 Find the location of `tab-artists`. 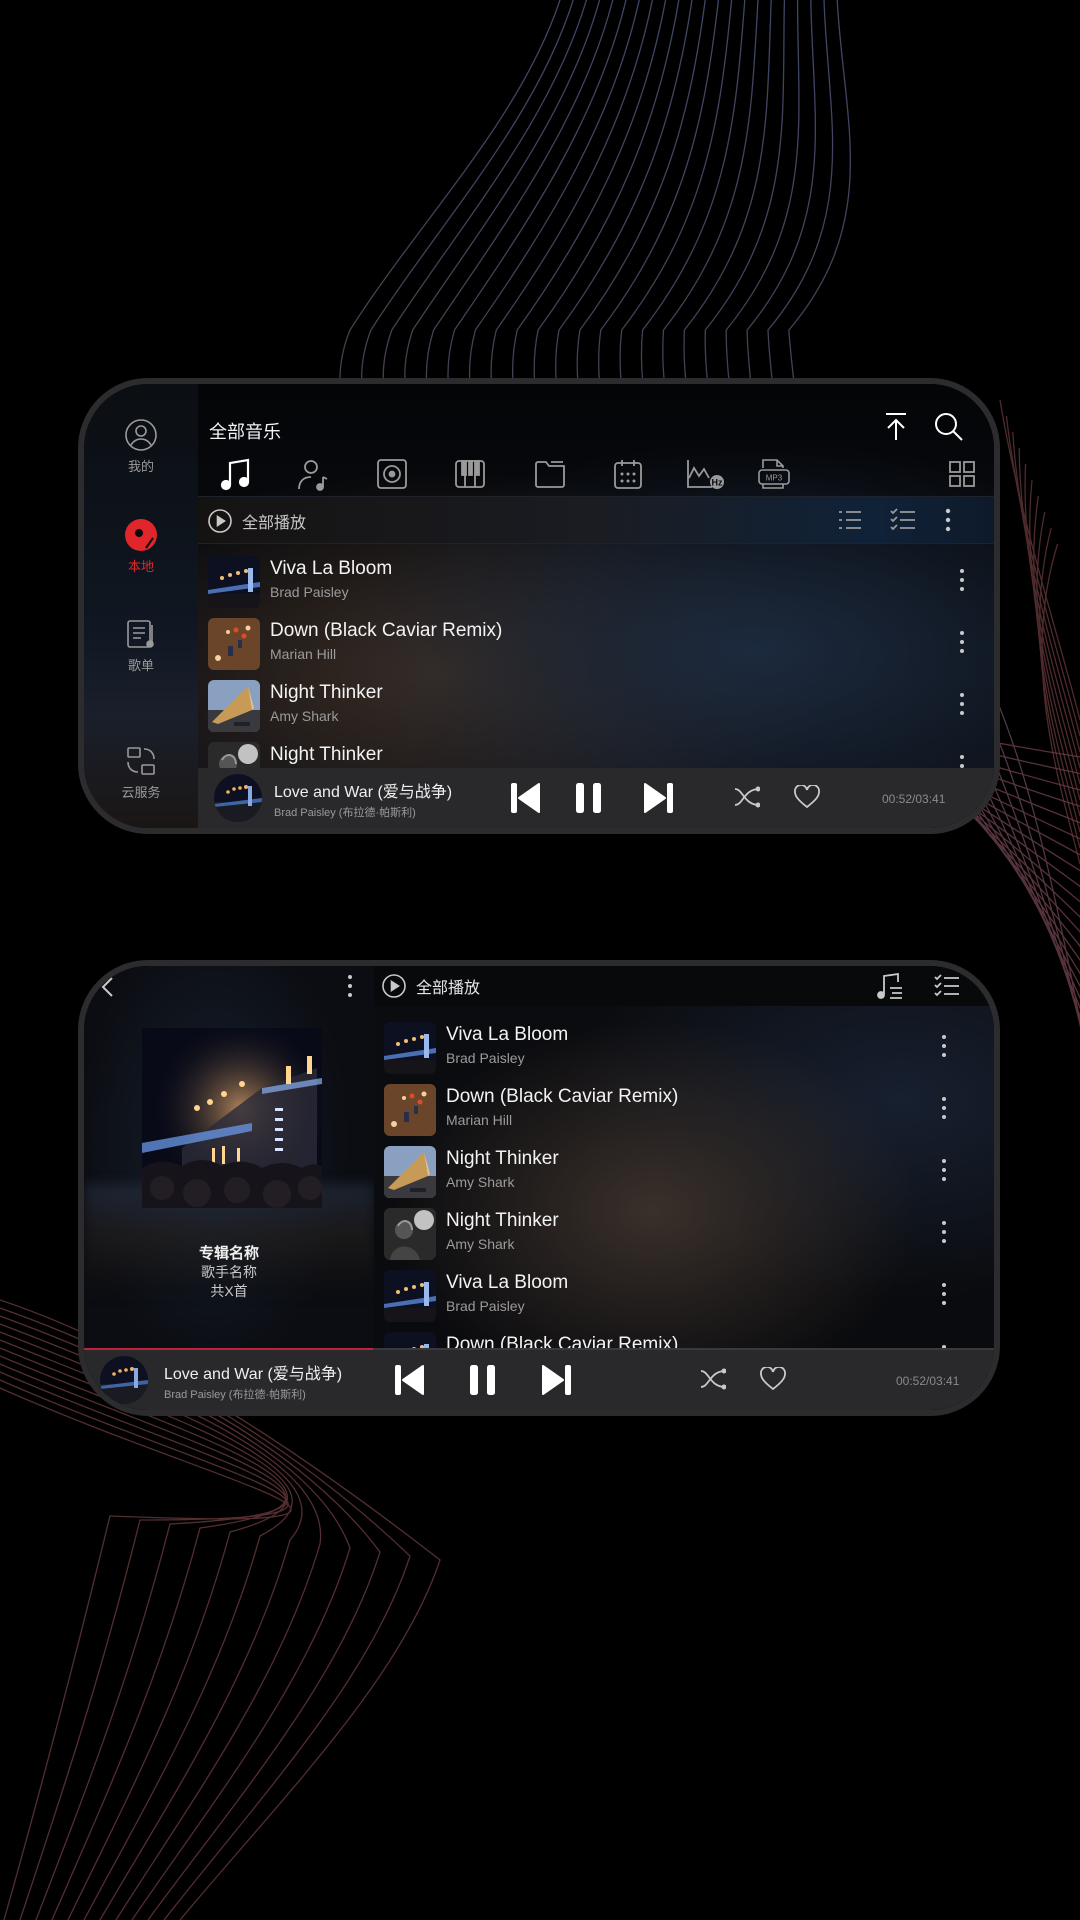

tab-artists is located at coordinates (314, 474).